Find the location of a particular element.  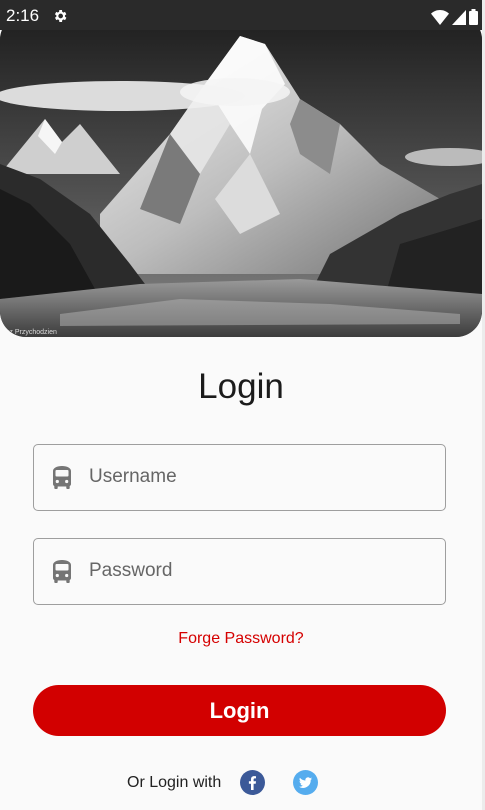

status-bar: 2:16 is located at coordinates (241, 15).